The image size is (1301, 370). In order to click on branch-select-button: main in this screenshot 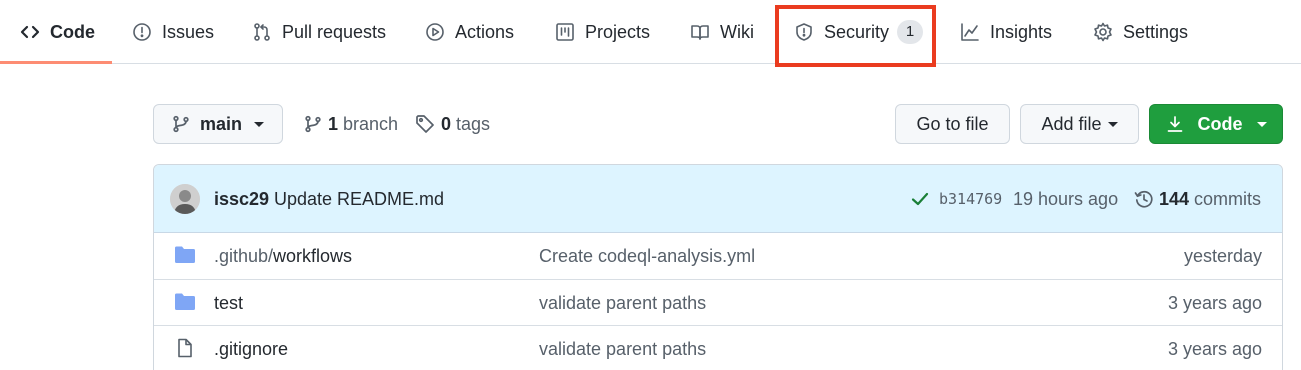, I will do `click(218, 124)`.